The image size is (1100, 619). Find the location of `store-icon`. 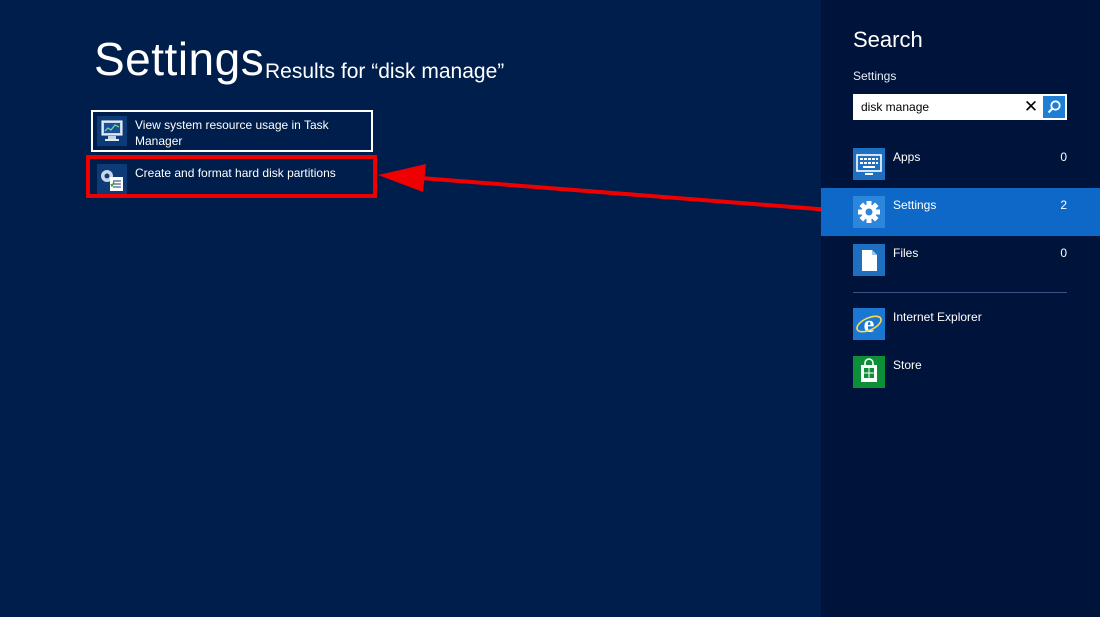

store-icon is located at coordinates (869, 372).